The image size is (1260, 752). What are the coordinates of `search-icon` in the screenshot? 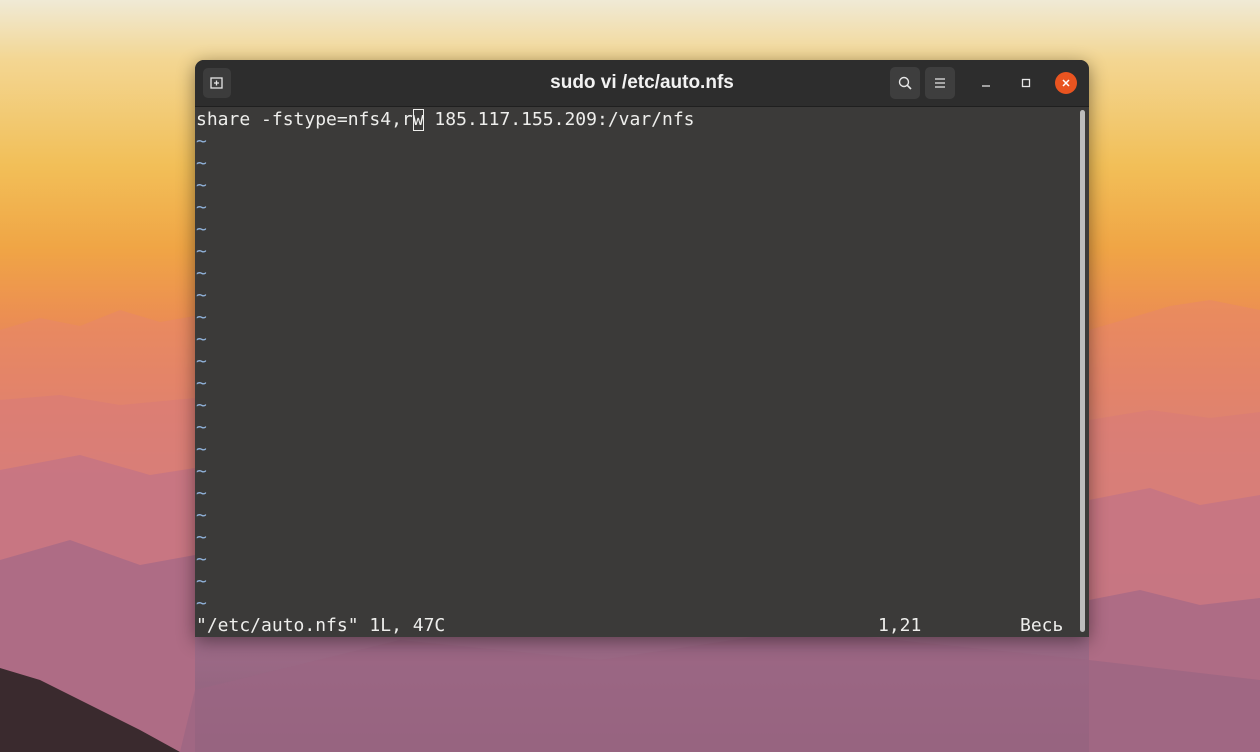 It's located at (905, 83).